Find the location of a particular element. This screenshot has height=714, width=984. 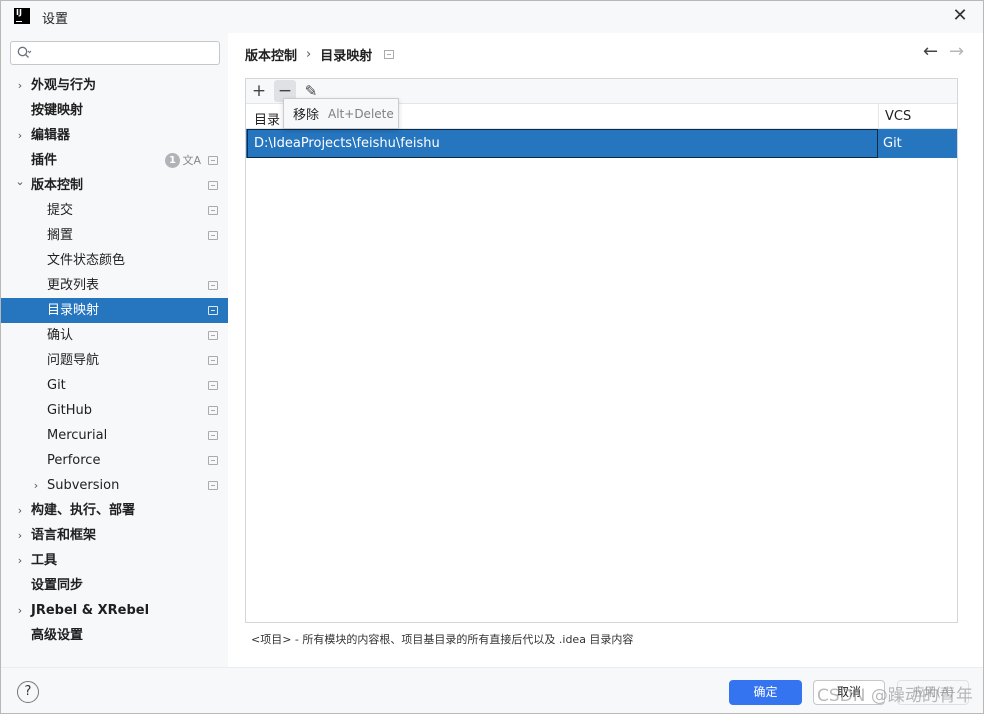

ok-button: 确定 is located at coordinates (765, 692).